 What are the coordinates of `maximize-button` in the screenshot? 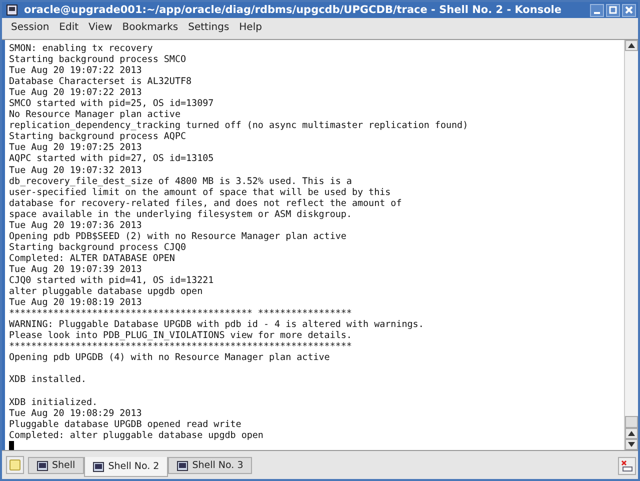 It's located at (613, 10).